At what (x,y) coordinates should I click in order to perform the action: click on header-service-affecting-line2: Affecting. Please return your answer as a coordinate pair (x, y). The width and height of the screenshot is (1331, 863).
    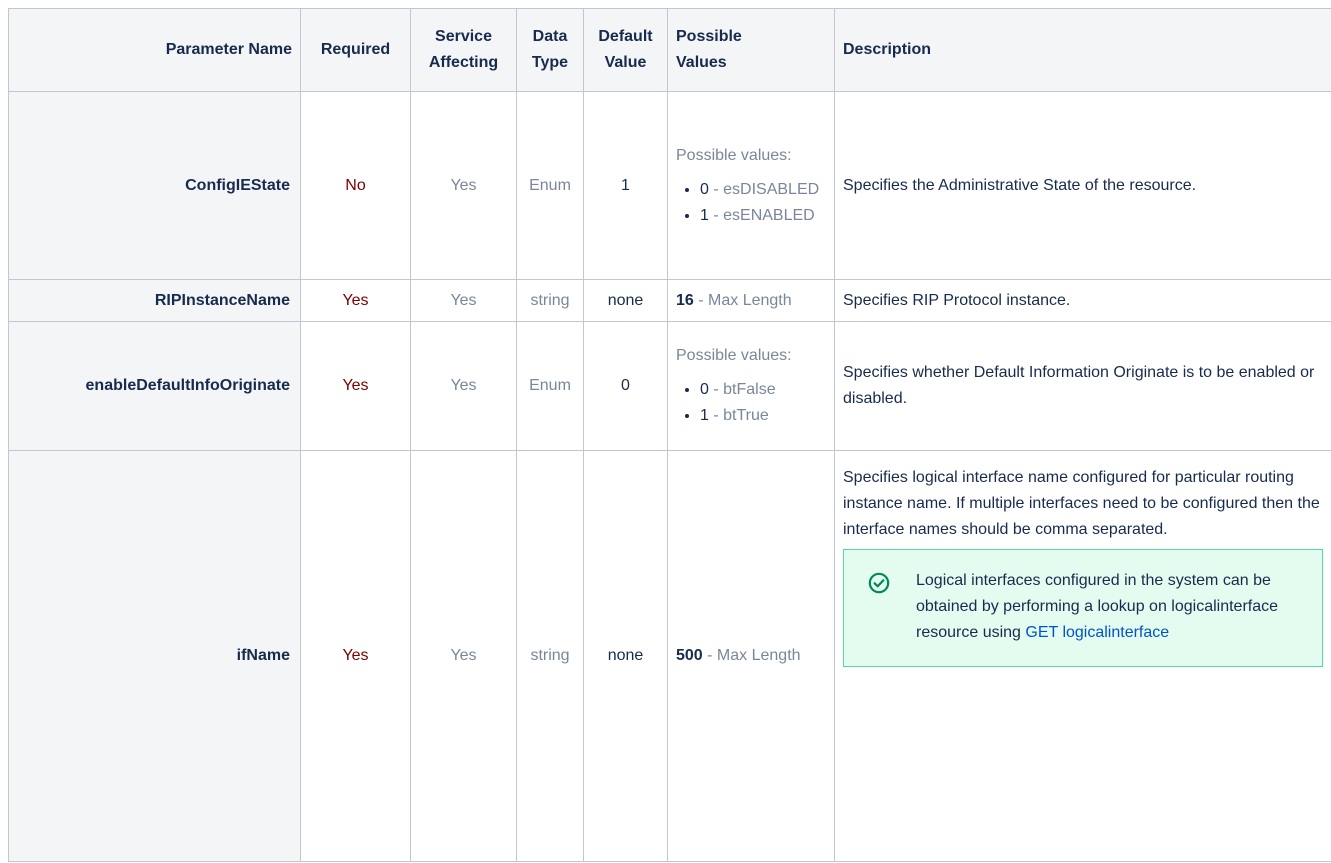
    Looking at the image, I should click on (463, 62).